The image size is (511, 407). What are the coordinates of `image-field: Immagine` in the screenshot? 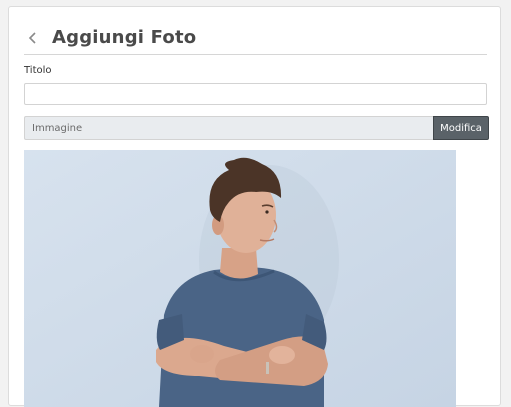 It's located at (228, 128).